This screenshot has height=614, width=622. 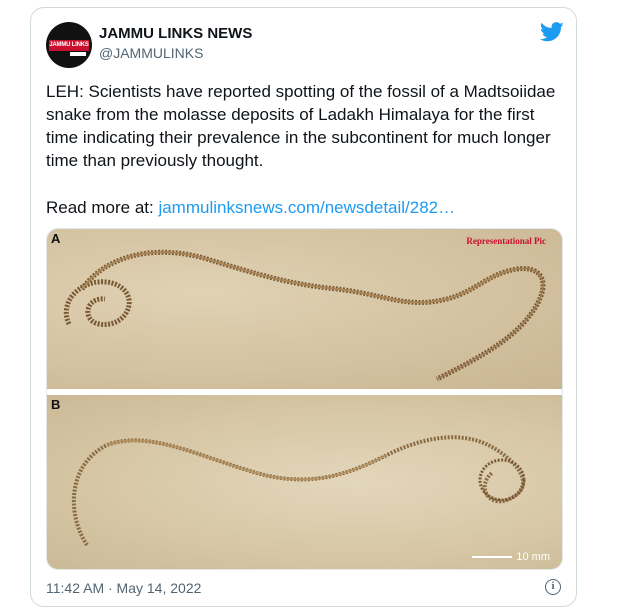 I want to click on avatar: JAMMU LINKS, so click(x=69, y=45).